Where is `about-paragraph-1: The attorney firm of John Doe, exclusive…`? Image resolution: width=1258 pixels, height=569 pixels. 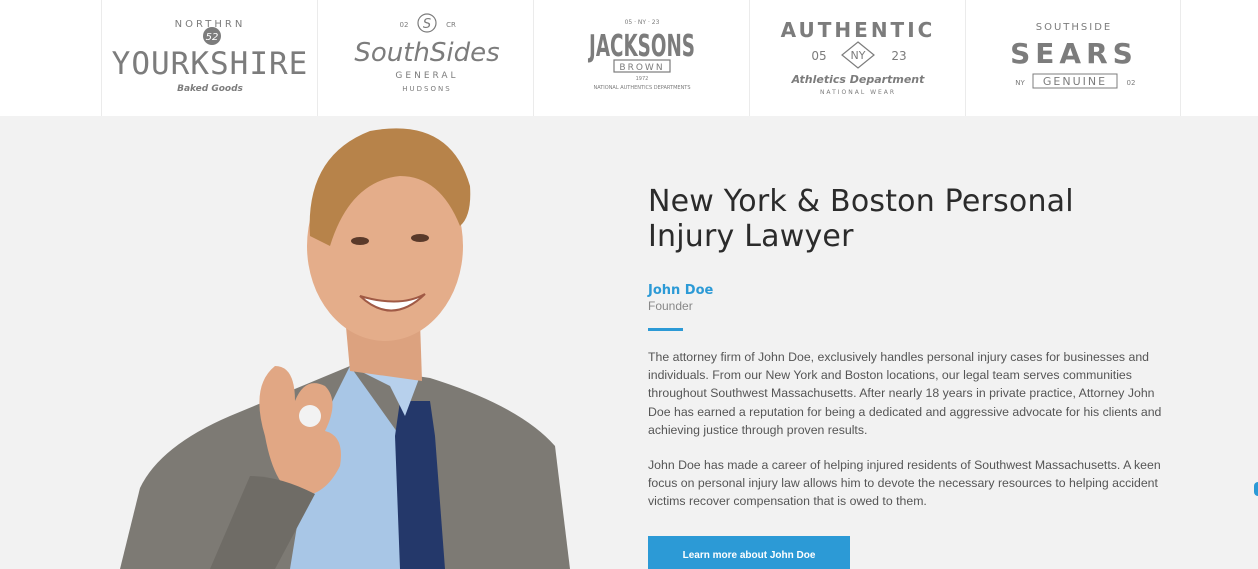
about-paragraph-1: The attorney firm of John Doe, exclusive… is located at coordinates (905, 393).